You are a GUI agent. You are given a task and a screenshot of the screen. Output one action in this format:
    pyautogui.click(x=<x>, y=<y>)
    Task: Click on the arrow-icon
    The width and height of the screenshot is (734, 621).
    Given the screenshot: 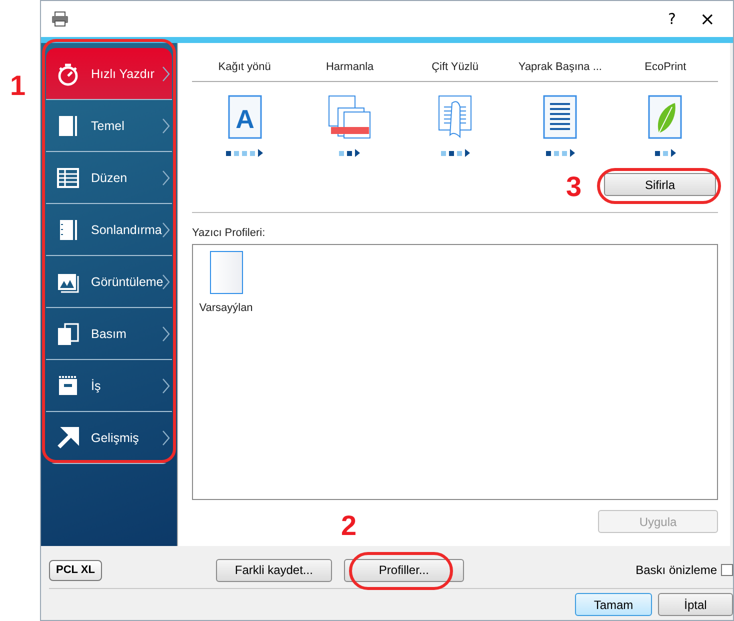 What is the action you would take?
    pyautogui.click(x=68, y=438)
    